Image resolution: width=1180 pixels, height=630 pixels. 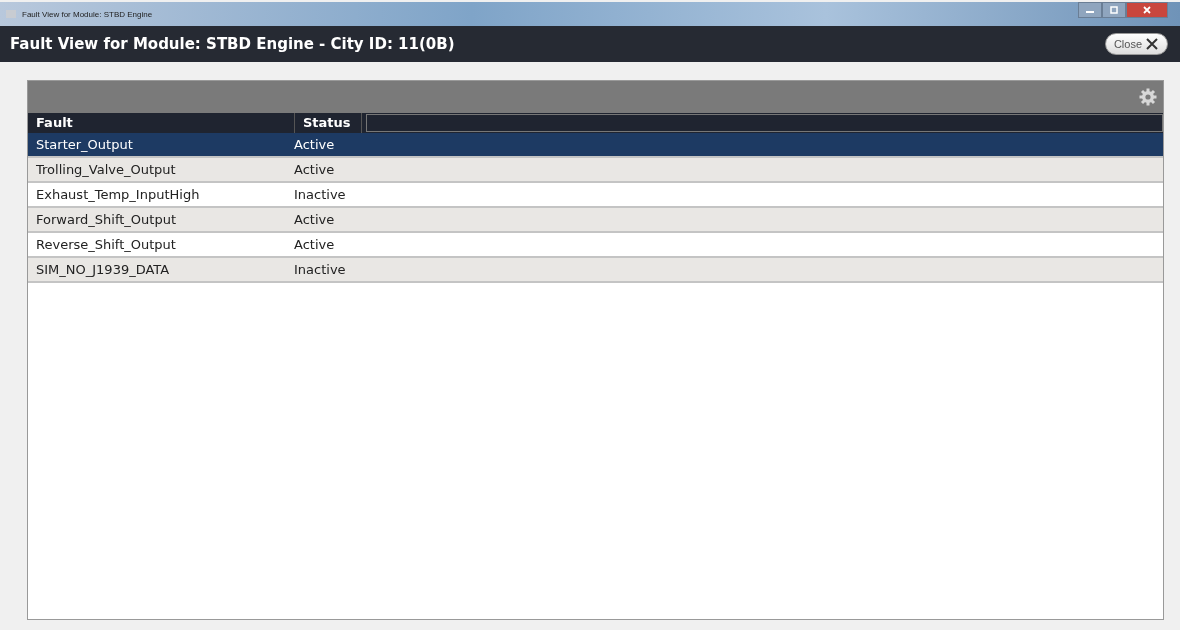 I want to click on dialog-title: Fault View for Module: STBD Engine - City ID: 11(0B), so click(x=233, y=44).